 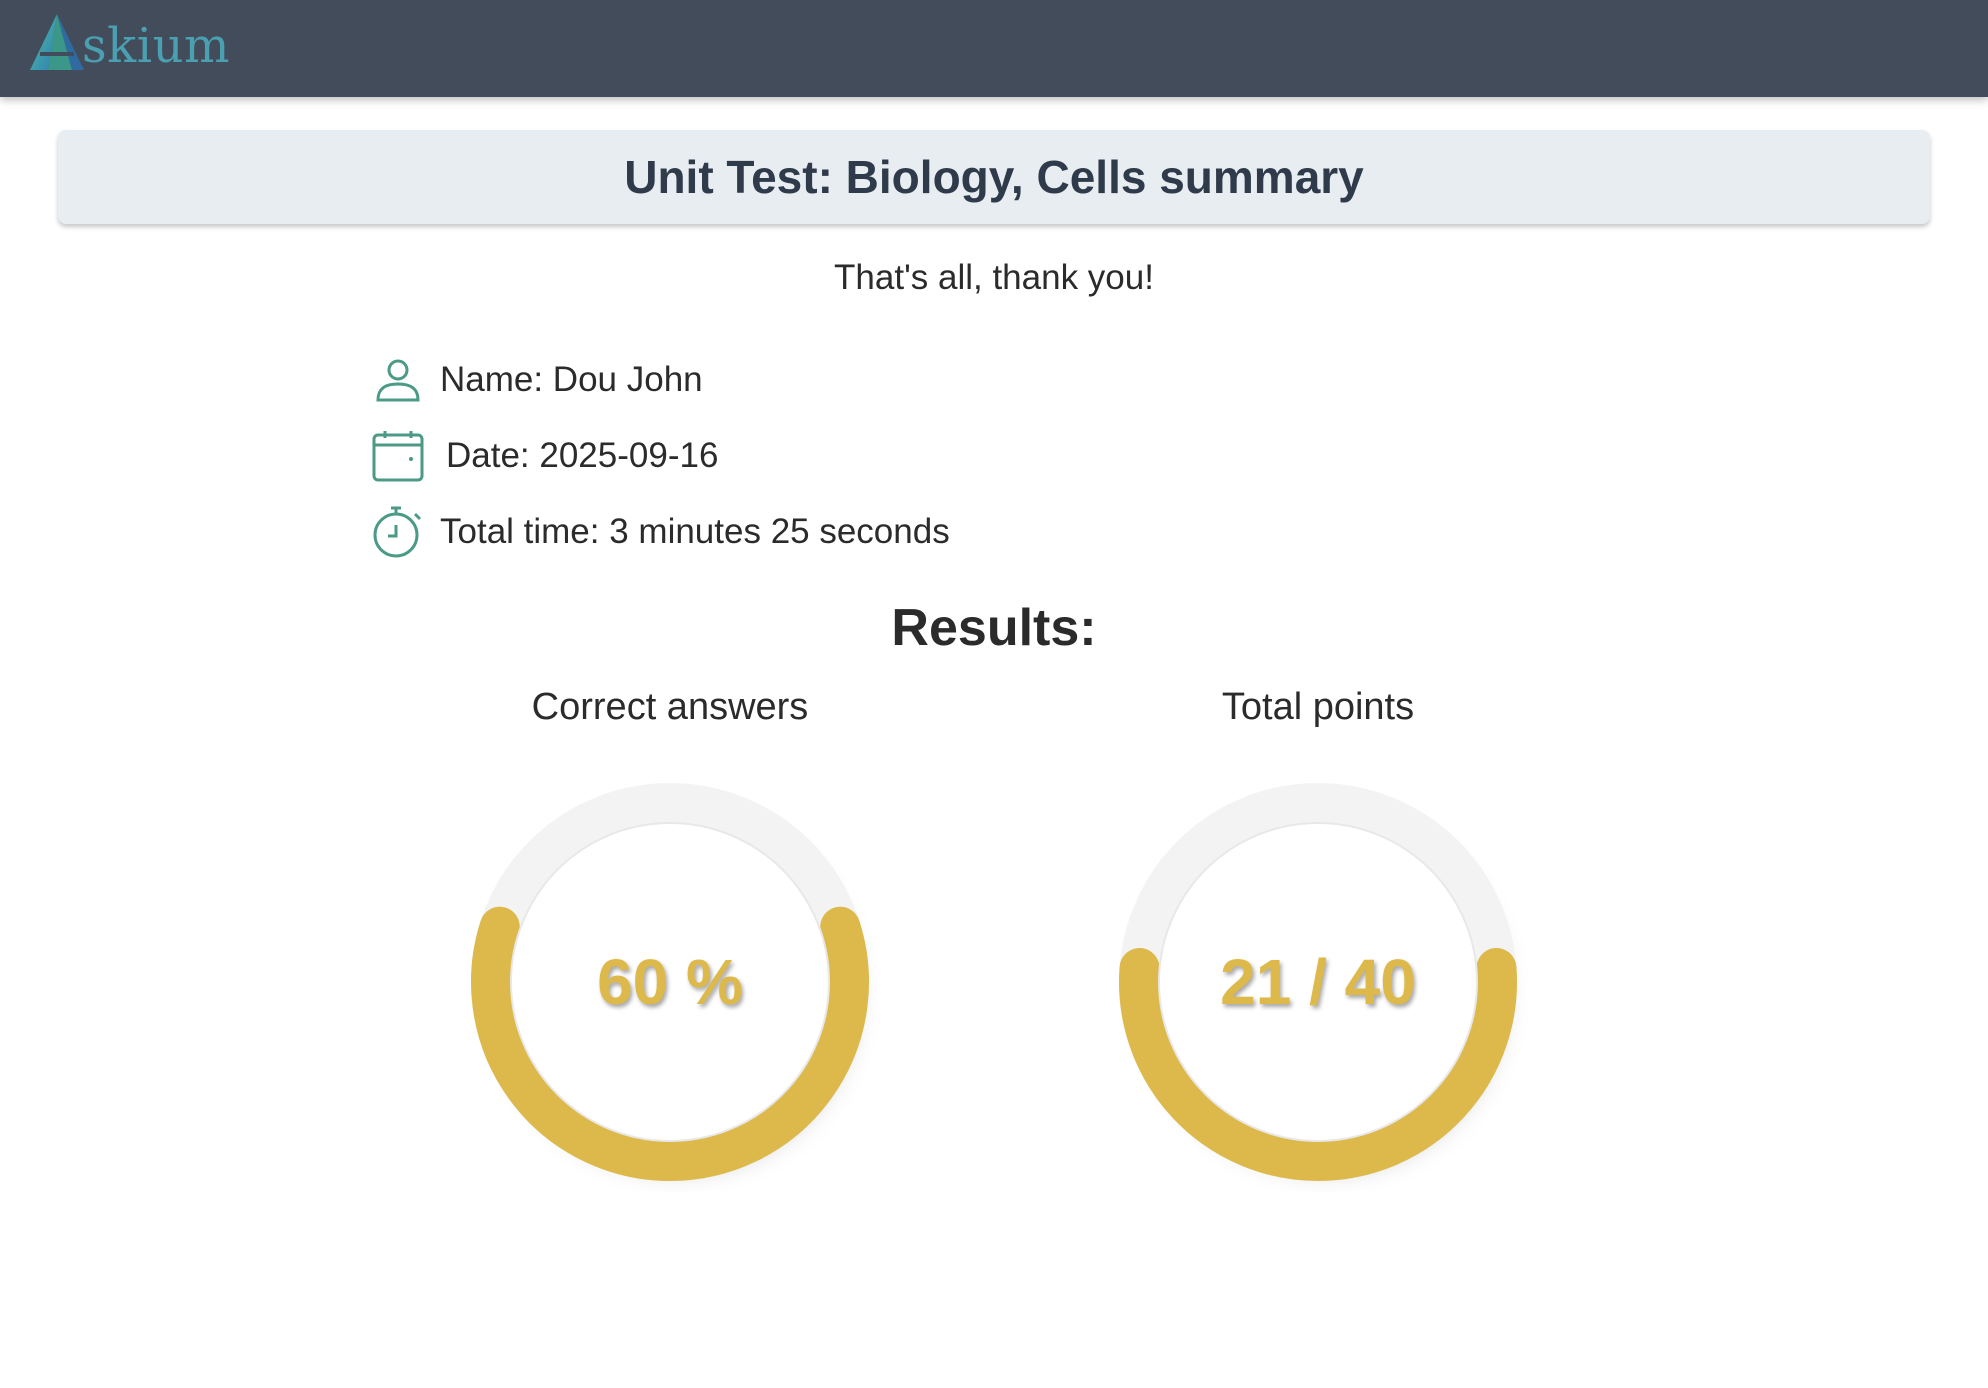 I want to click on correct-answers-gauge: 60 %, so click(x=670, y=982).